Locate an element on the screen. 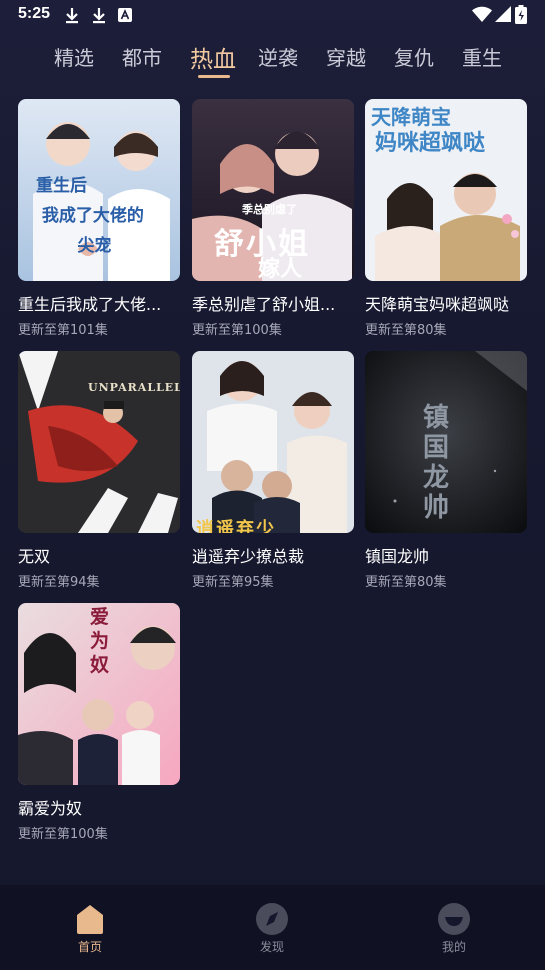  status-bar: 5:25 is located at coordinates (272, 16).